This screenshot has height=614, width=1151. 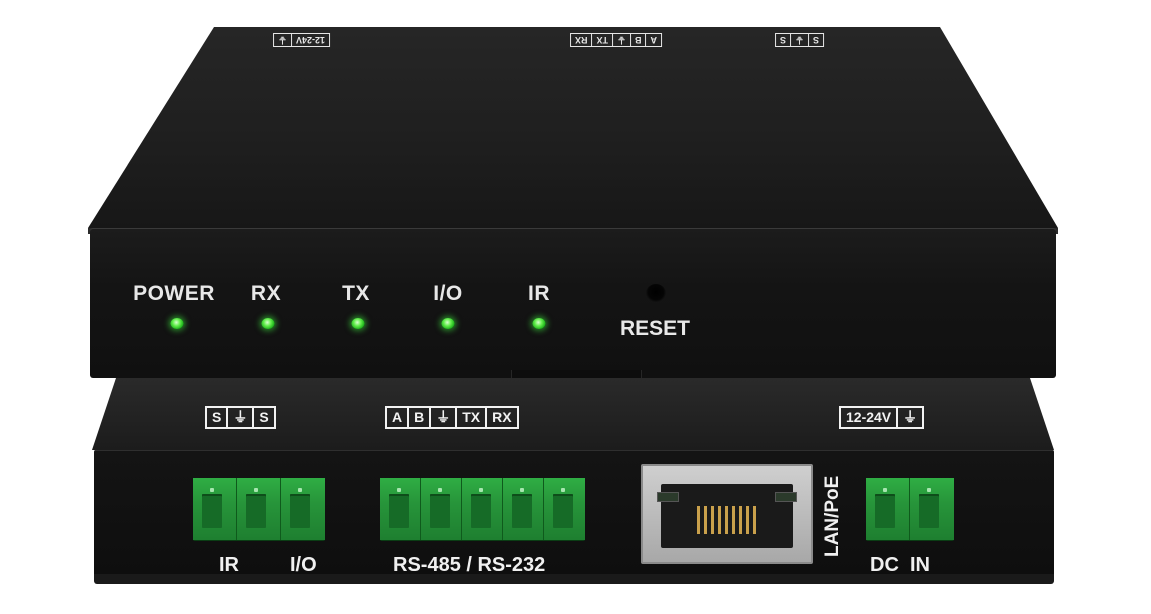 I want to click on power-terminal-block, so click(x=910, y=509).